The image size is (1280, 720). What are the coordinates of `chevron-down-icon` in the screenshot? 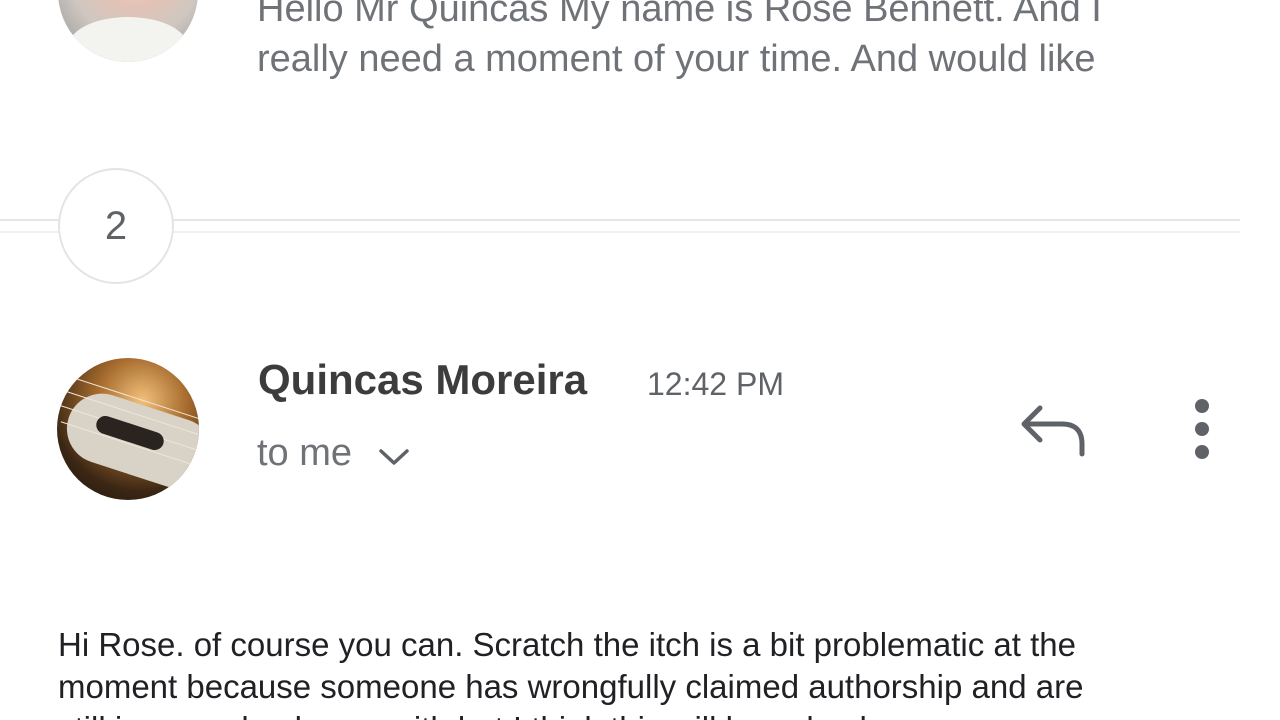 It's located at (394, 456).